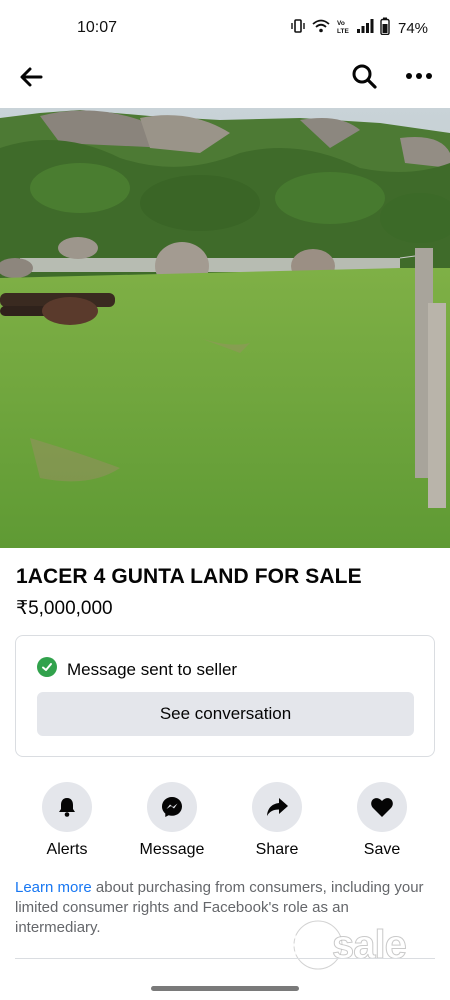 This screenshot has width=450, height=1000. I want to click on messenger-icon, so click(172, 807).